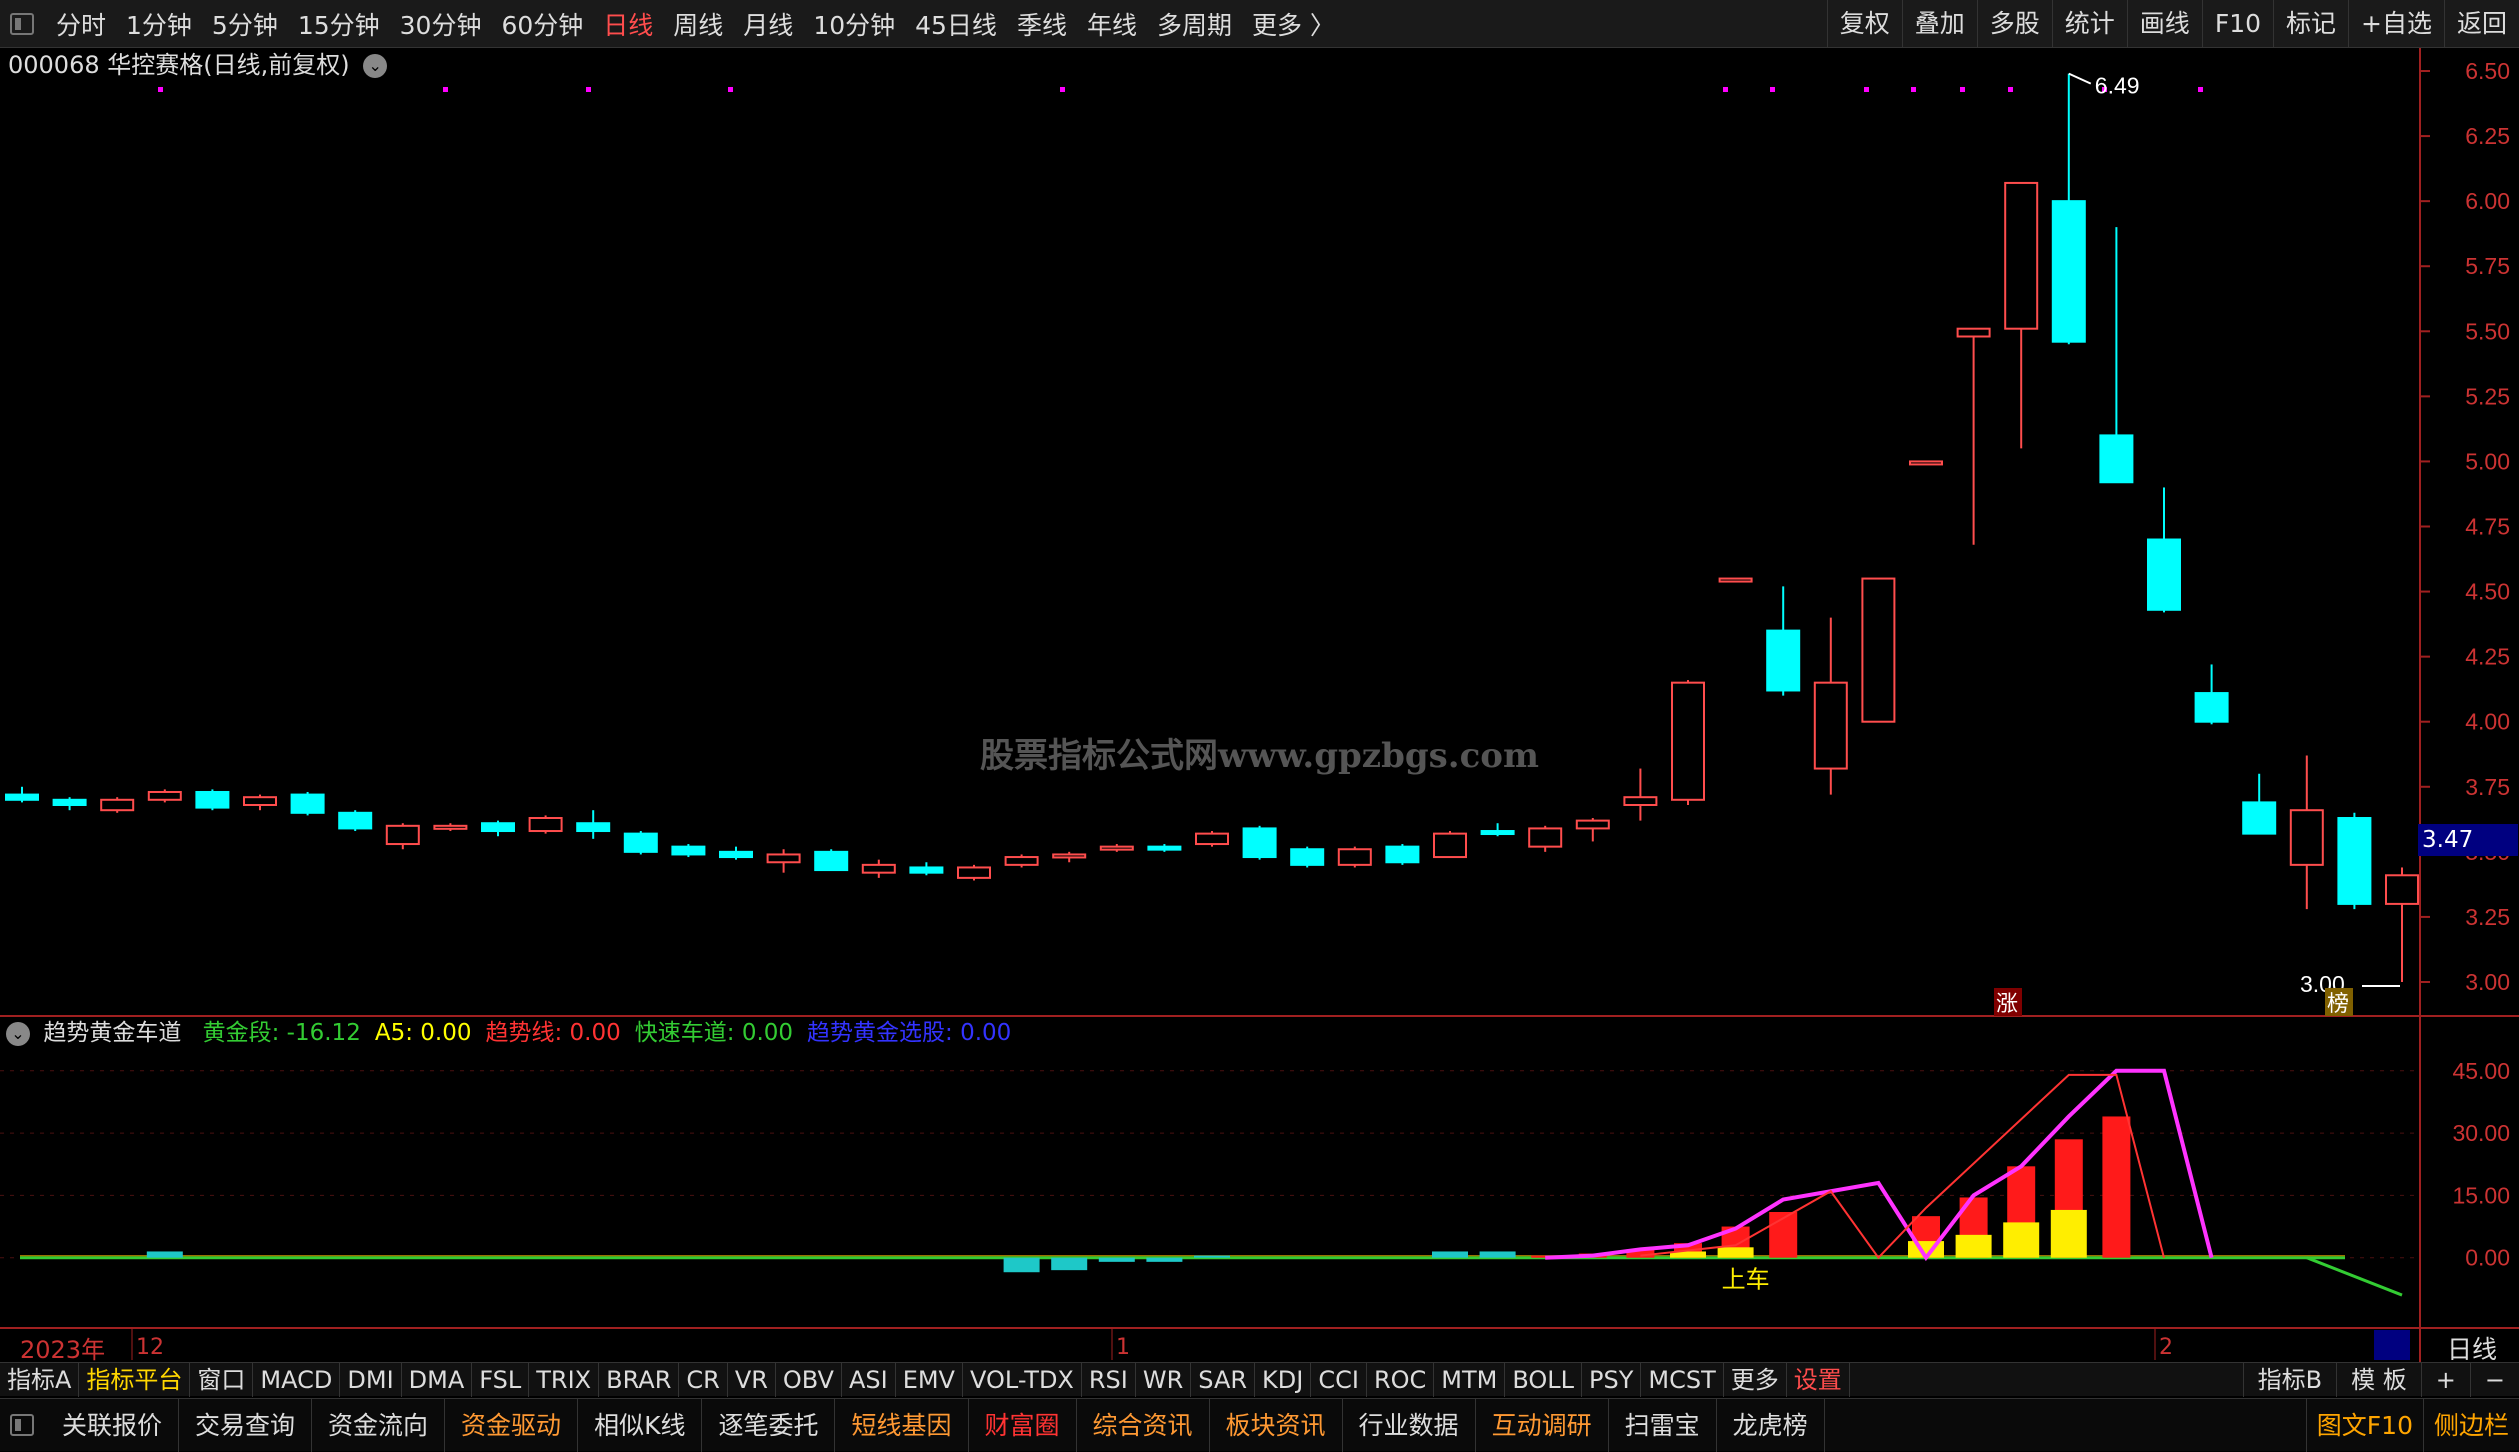 The height and width of the screenshot is (1452, 2519). What do you see at coordinates (929, 1379) in the screenshot?
I see `indicator-tab-13: EMV` at bounding box center [929, 1379].